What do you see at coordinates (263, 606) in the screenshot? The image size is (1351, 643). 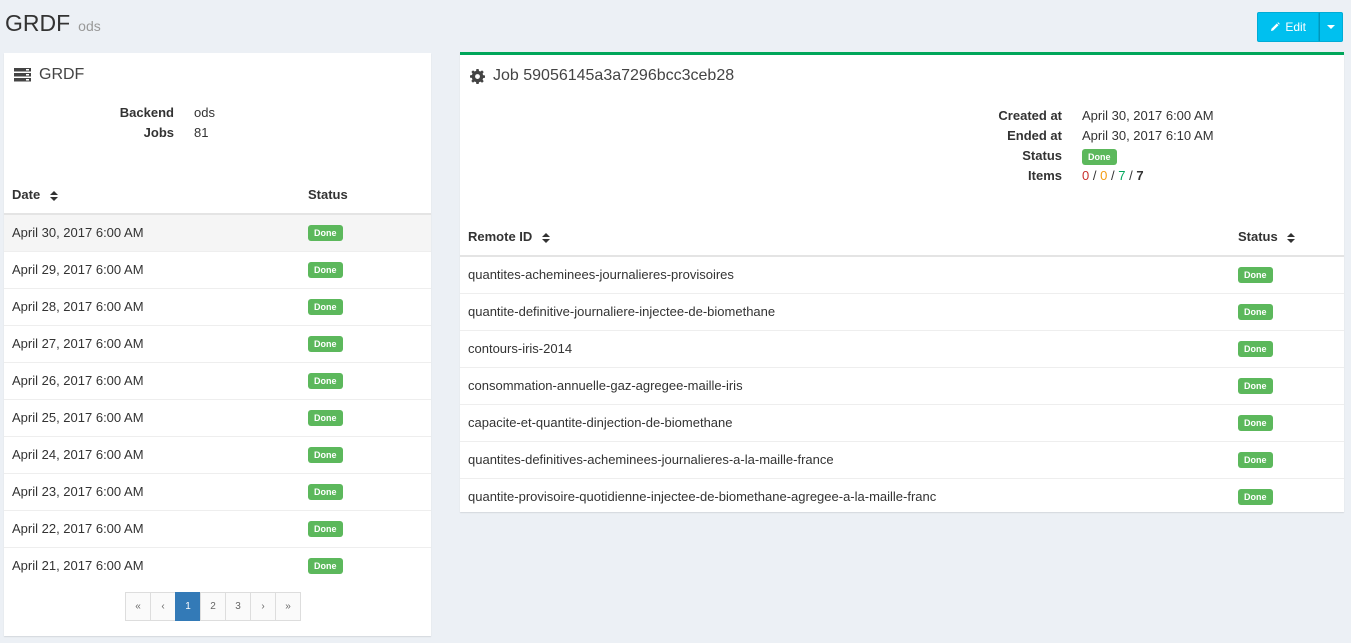 I see `page-next: ›` at bounding box center [263, 606].